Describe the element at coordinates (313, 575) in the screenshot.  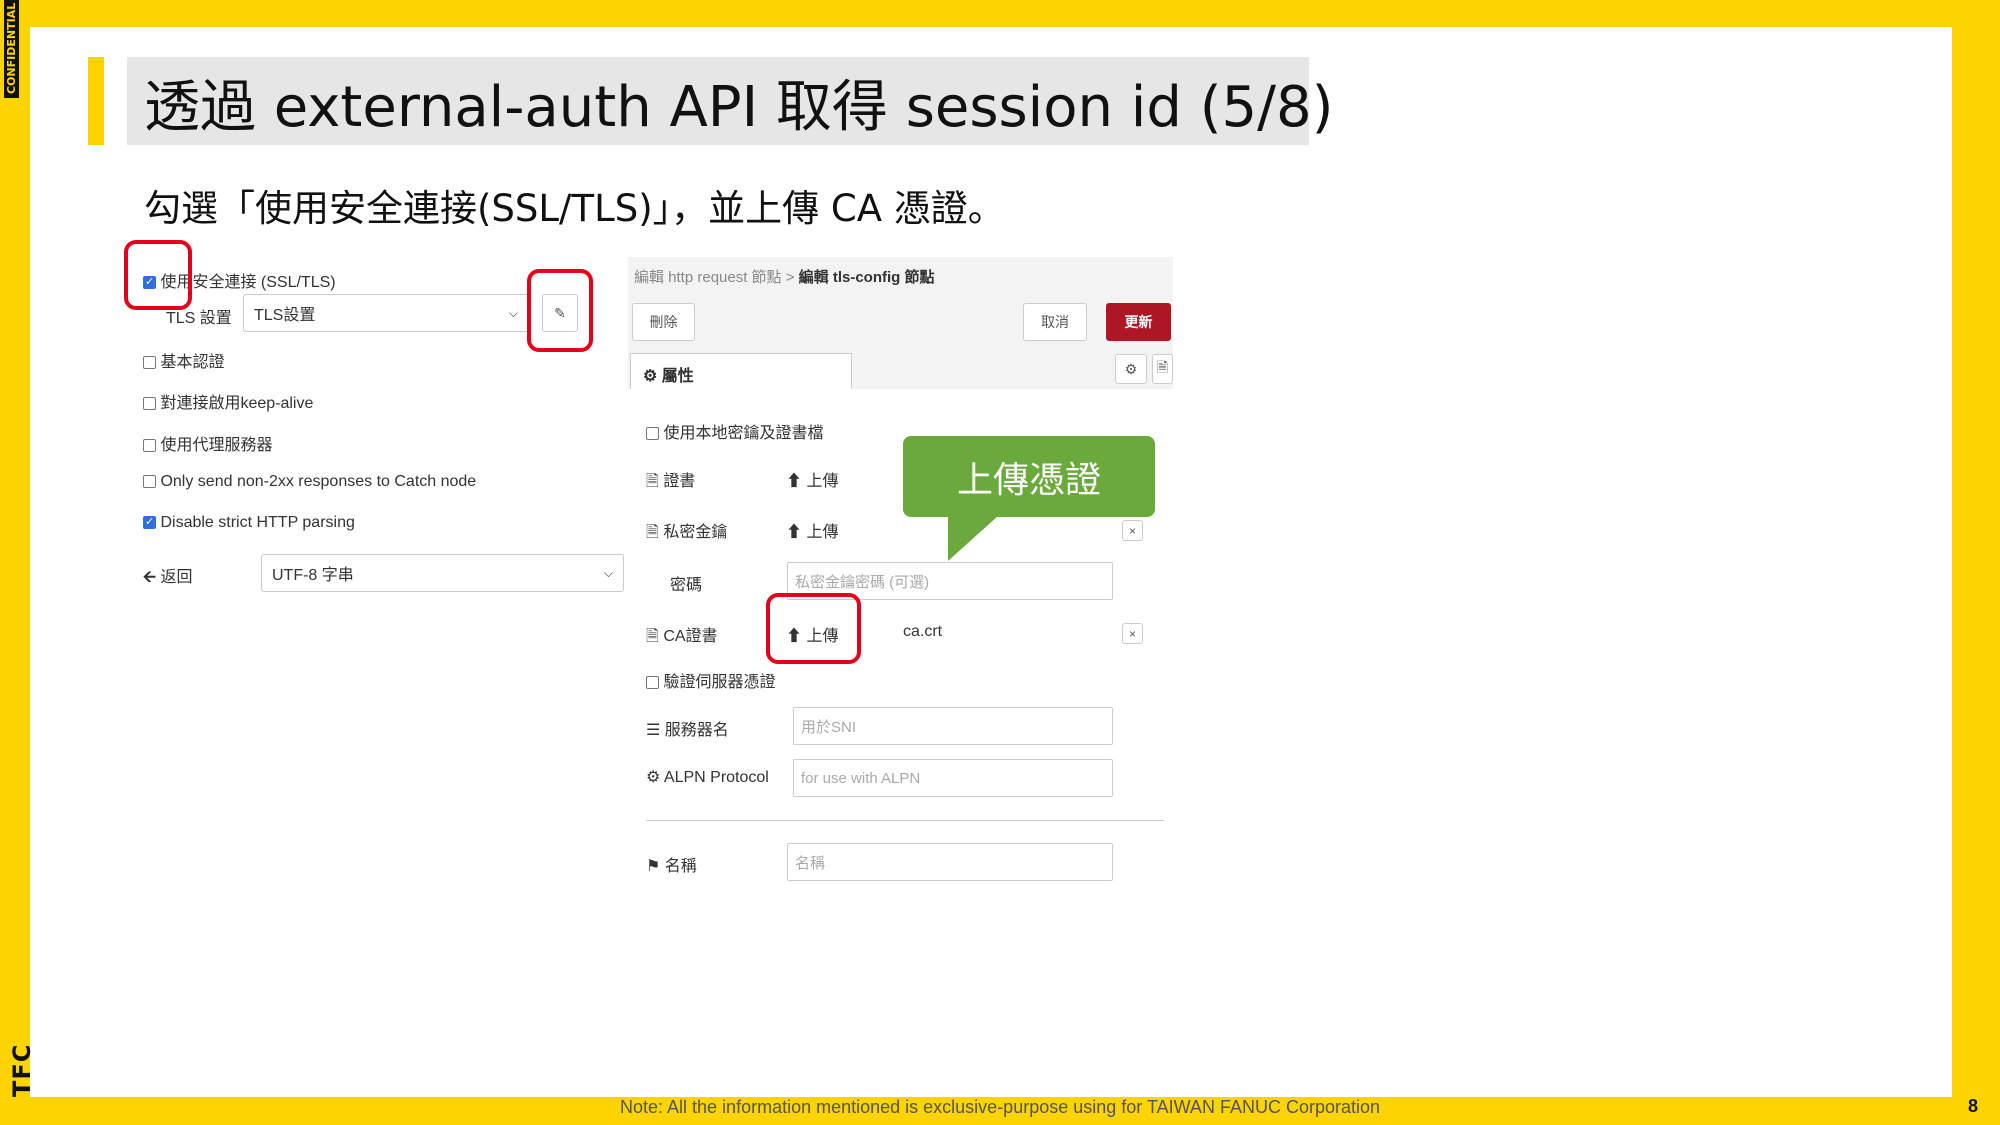
I see `return-select-value: UTF-8 字串` at that location.